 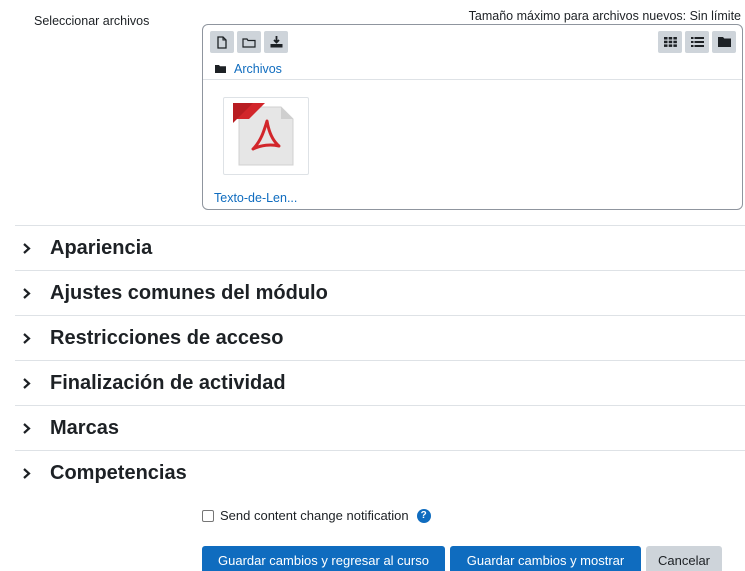 I want to click on notification-option: Send content change notification ?, so click(x=316, y=515).